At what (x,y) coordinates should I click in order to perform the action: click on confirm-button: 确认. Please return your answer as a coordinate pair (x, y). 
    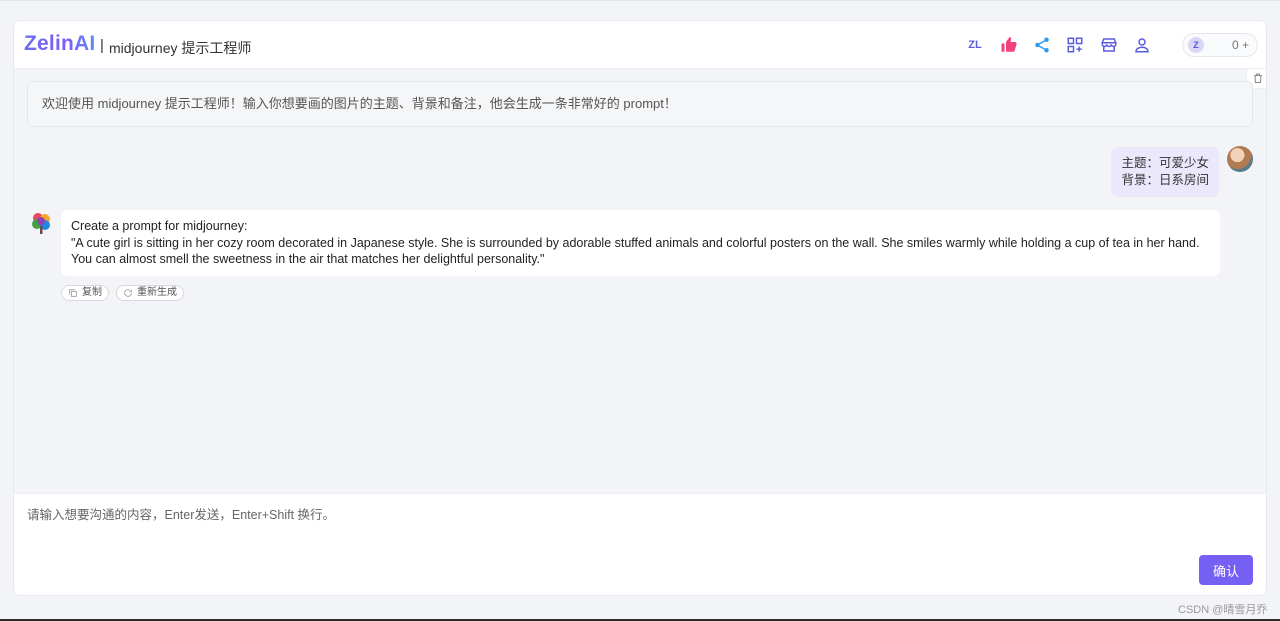
    Looking at the image, I should click on (1226, 570).